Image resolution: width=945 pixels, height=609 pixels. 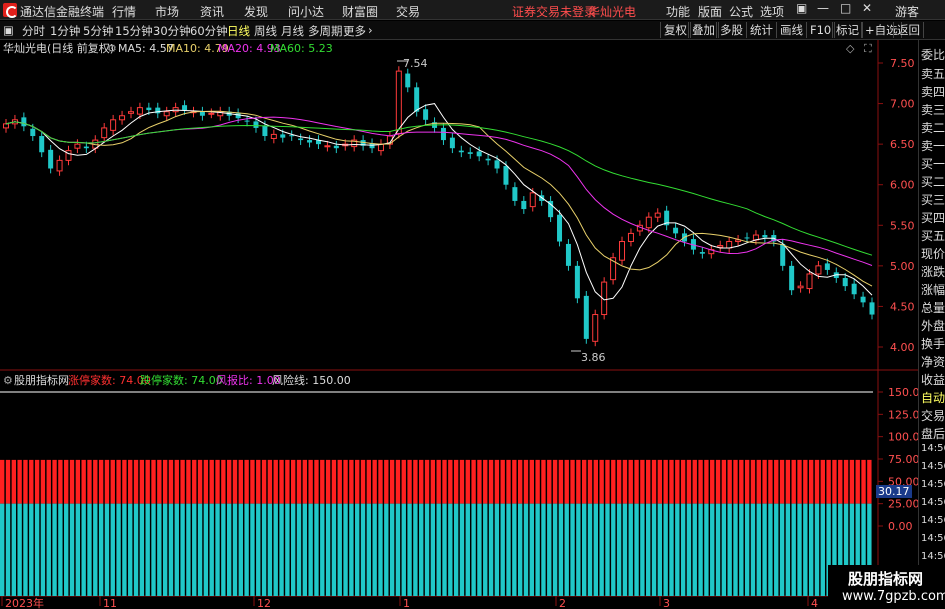 What do you see at coordinates (933, 271) in the screenshot?
I see `sidebar-item: 涨跌` at bounding box center [933, 271].